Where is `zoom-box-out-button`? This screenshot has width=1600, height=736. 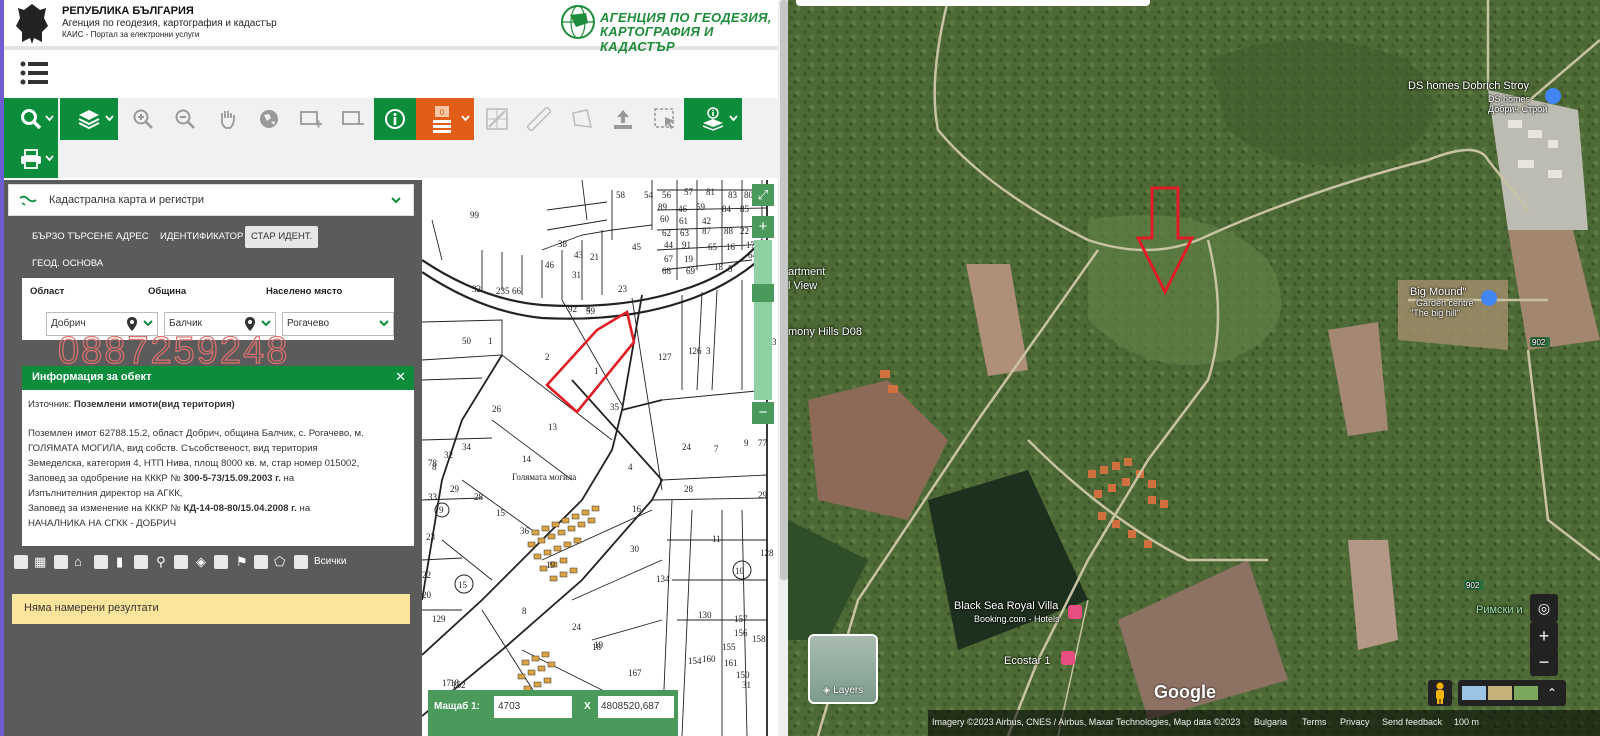 zoom-box-out-button is located at coordinates (353, 119).